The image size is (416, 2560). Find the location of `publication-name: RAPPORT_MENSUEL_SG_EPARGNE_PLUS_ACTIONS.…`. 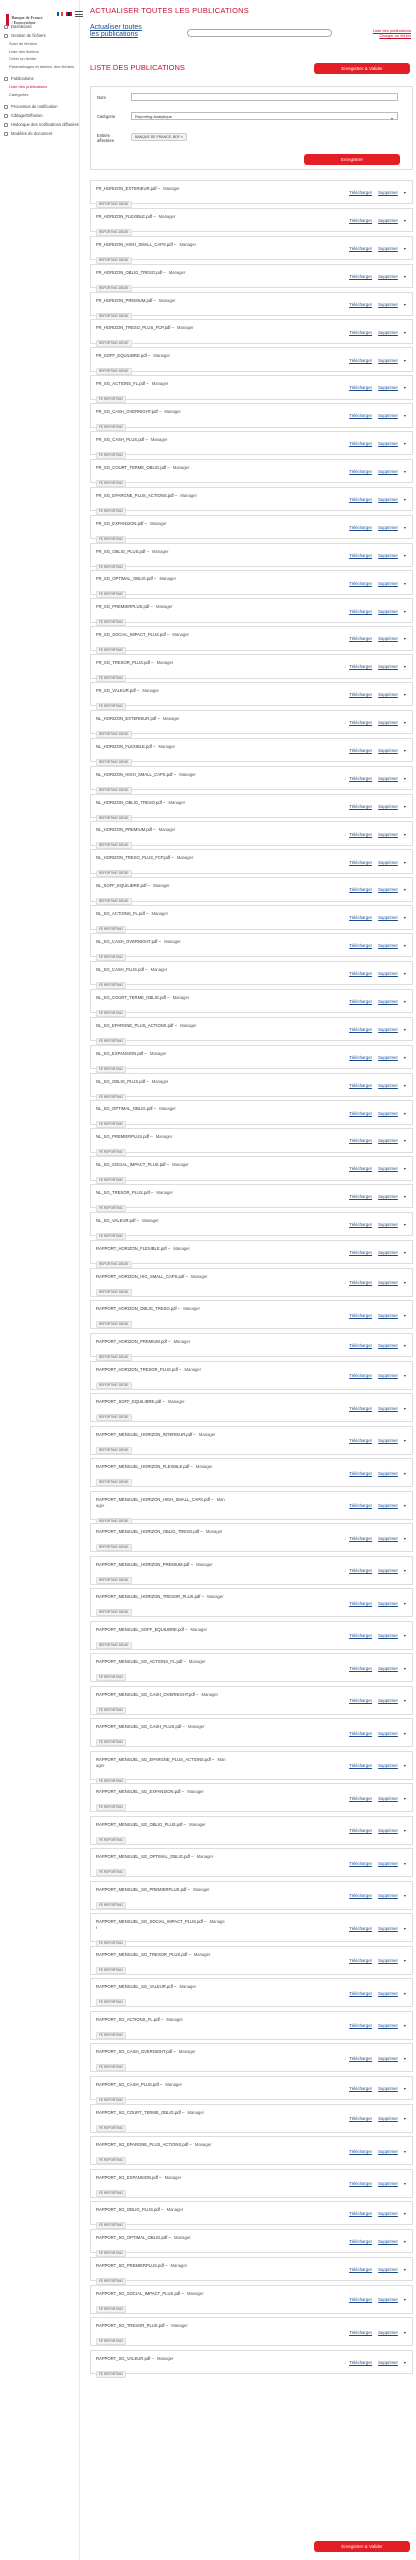

publication-name: RAPPORT_MENSUEL_SG_EPARGNE_PLUS_ACTIONS.… is located at coordinates (153, 1759).